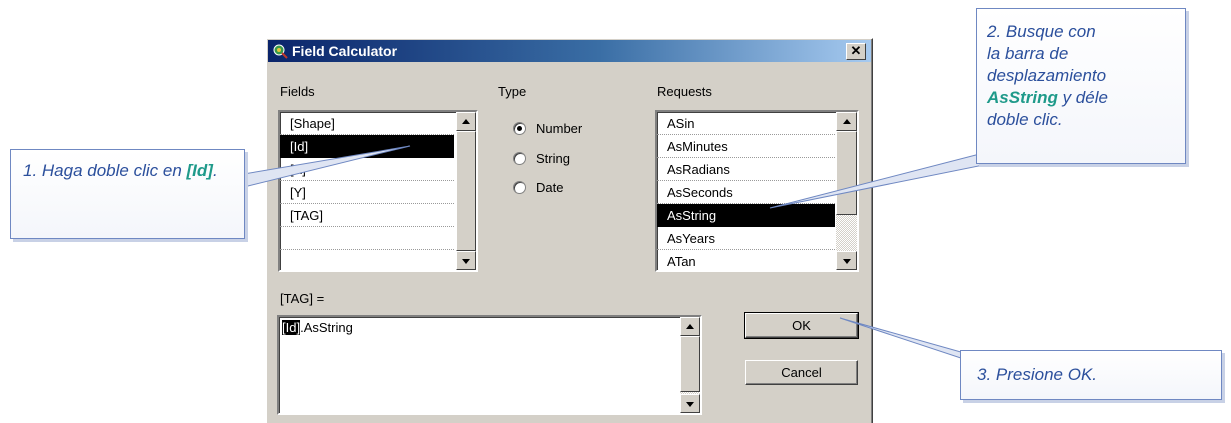  What do you see at coordinates (1082, 97) in the screenshot?
I see `callout-2-tail: y déle` at bounding box center [1082, 97].